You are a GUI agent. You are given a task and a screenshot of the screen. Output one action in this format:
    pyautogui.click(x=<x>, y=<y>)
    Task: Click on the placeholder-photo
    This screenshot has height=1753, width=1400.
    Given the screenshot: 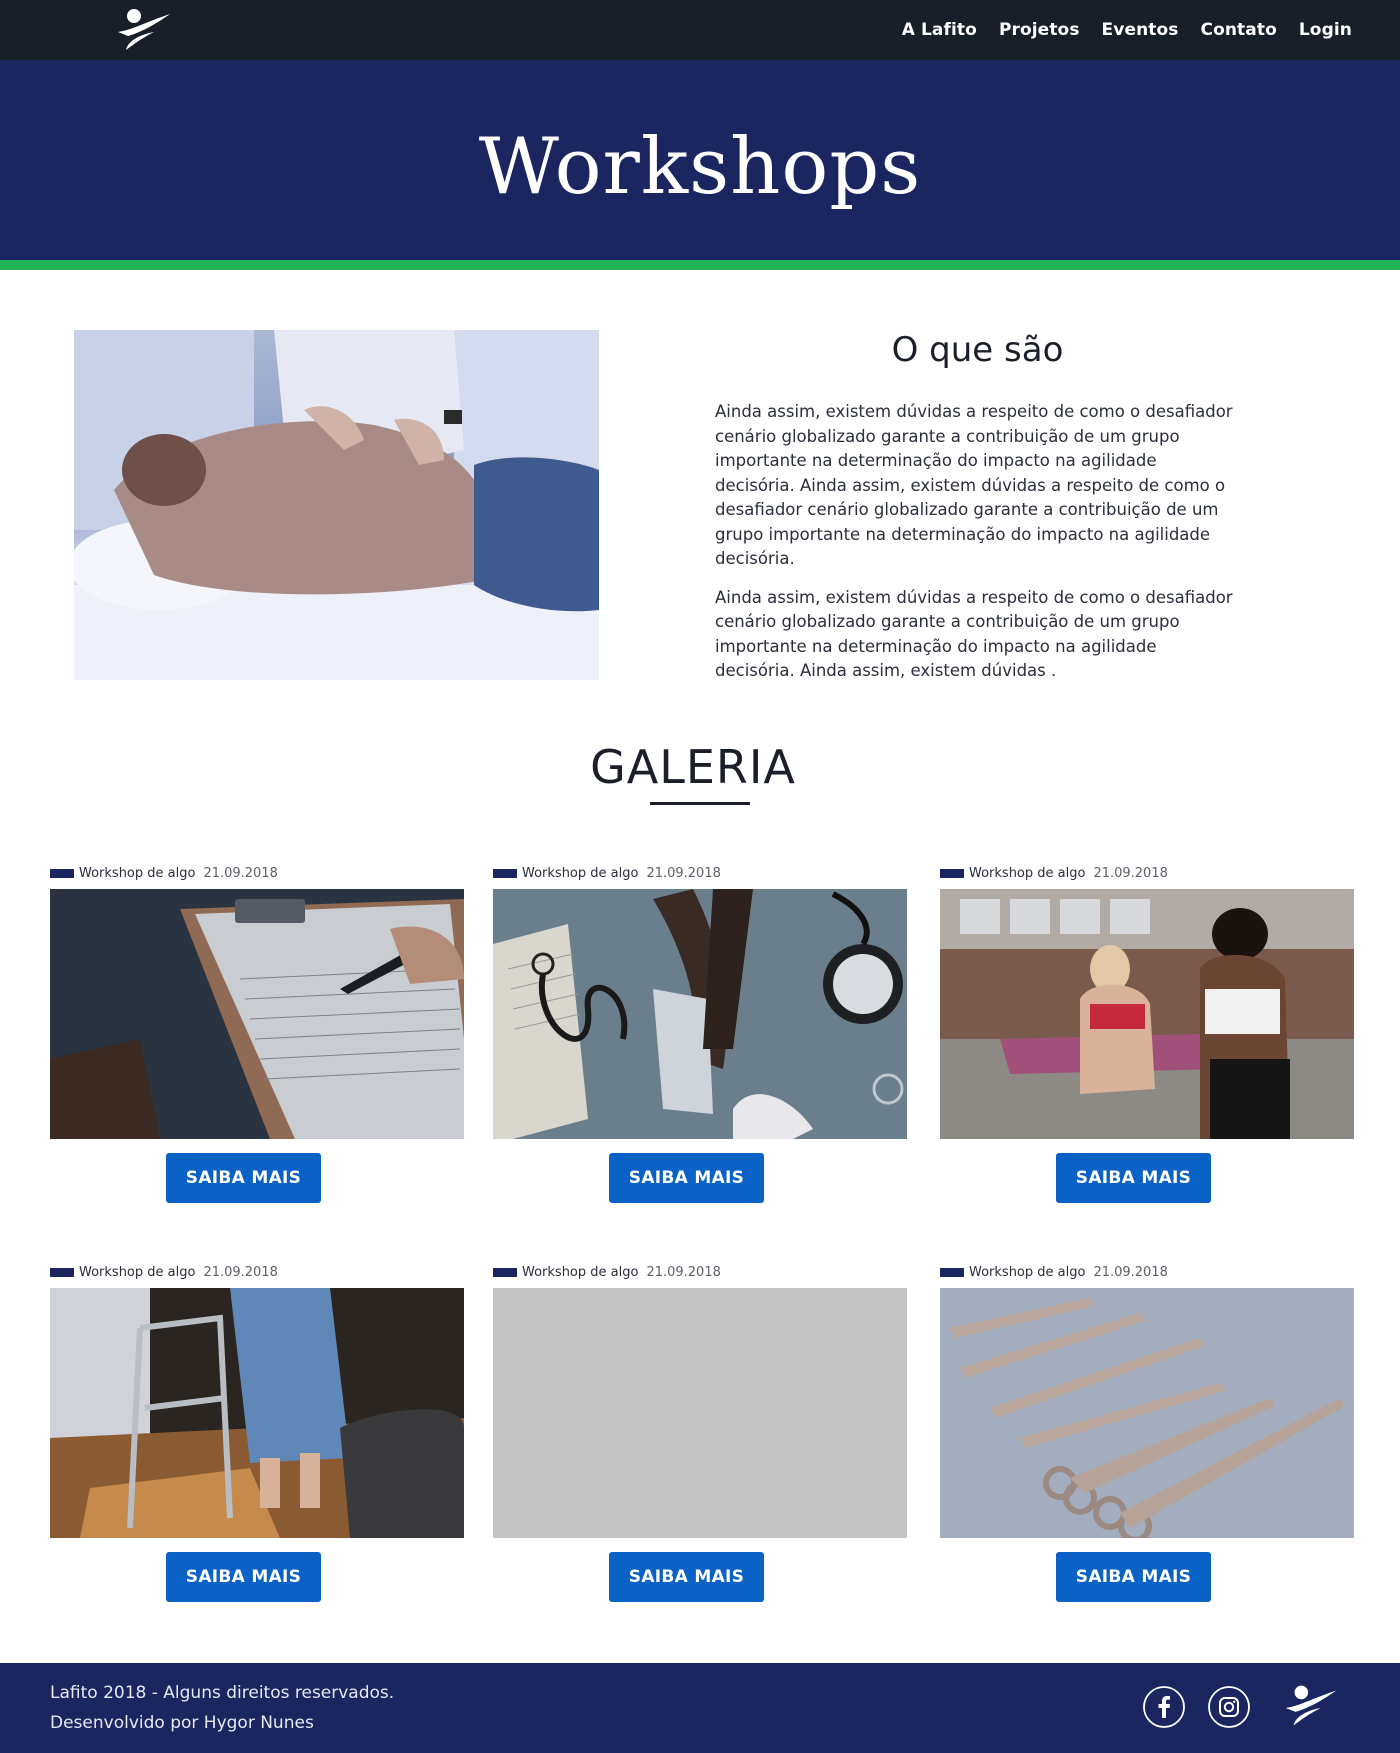 What is the action you would take?
    pyautogui.click(x=700, y=1413)
    